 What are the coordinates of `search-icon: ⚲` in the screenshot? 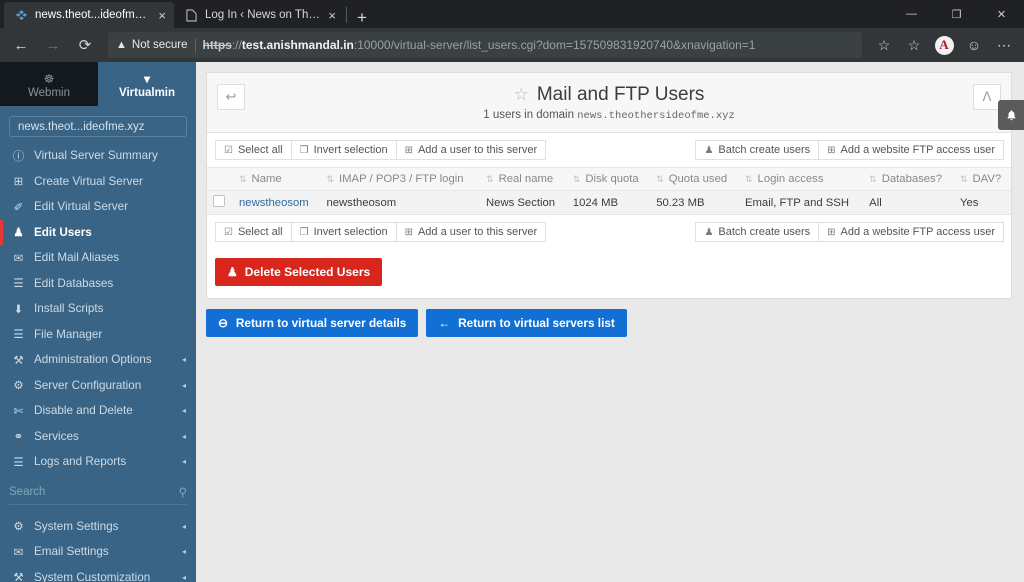 It's located at (183, 492).